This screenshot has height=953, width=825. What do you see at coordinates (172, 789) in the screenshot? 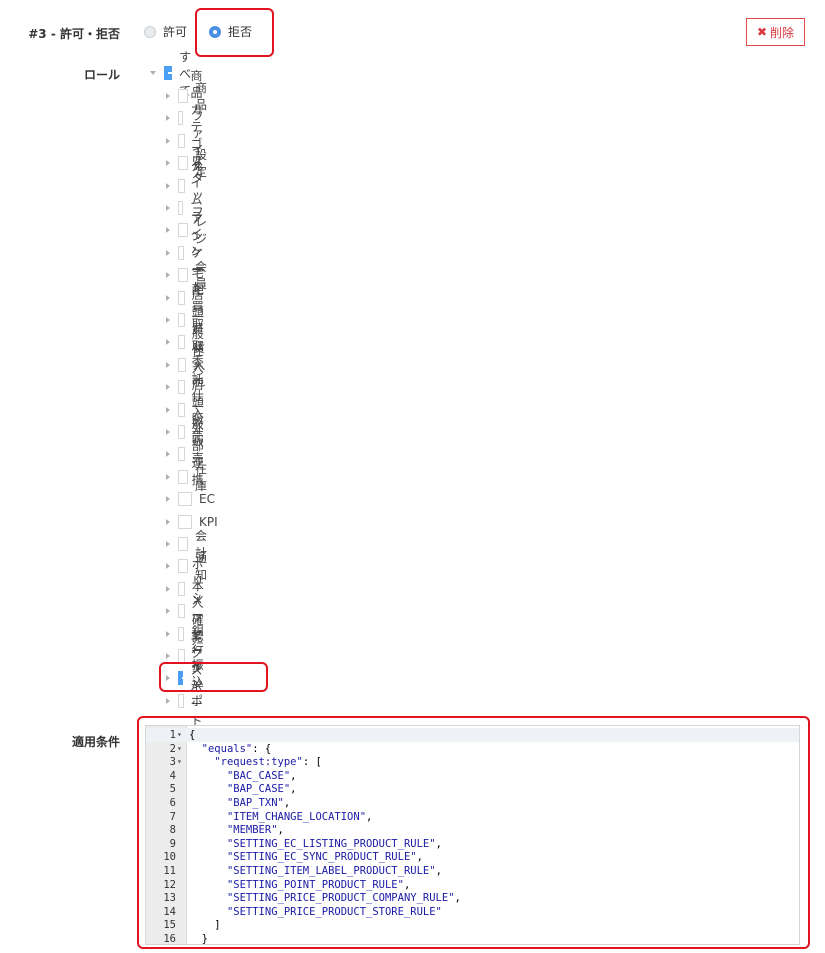
I see `line-number: 5` at bounding box center [172, 789].